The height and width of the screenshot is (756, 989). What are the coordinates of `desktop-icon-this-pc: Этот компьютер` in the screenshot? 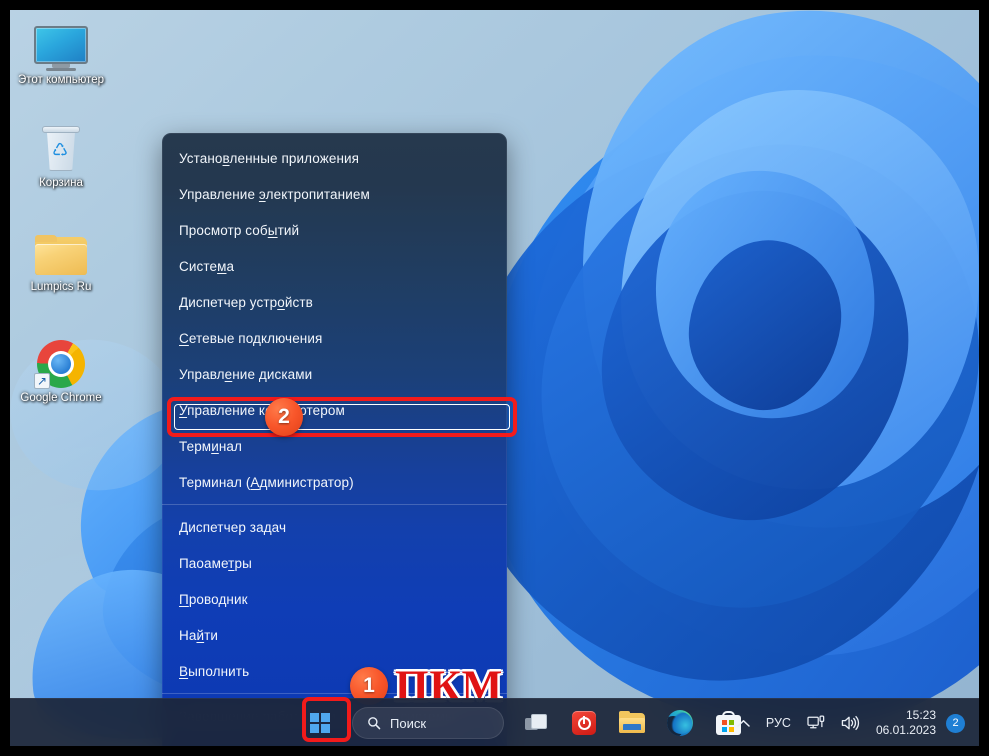 It's located at (61, 56).